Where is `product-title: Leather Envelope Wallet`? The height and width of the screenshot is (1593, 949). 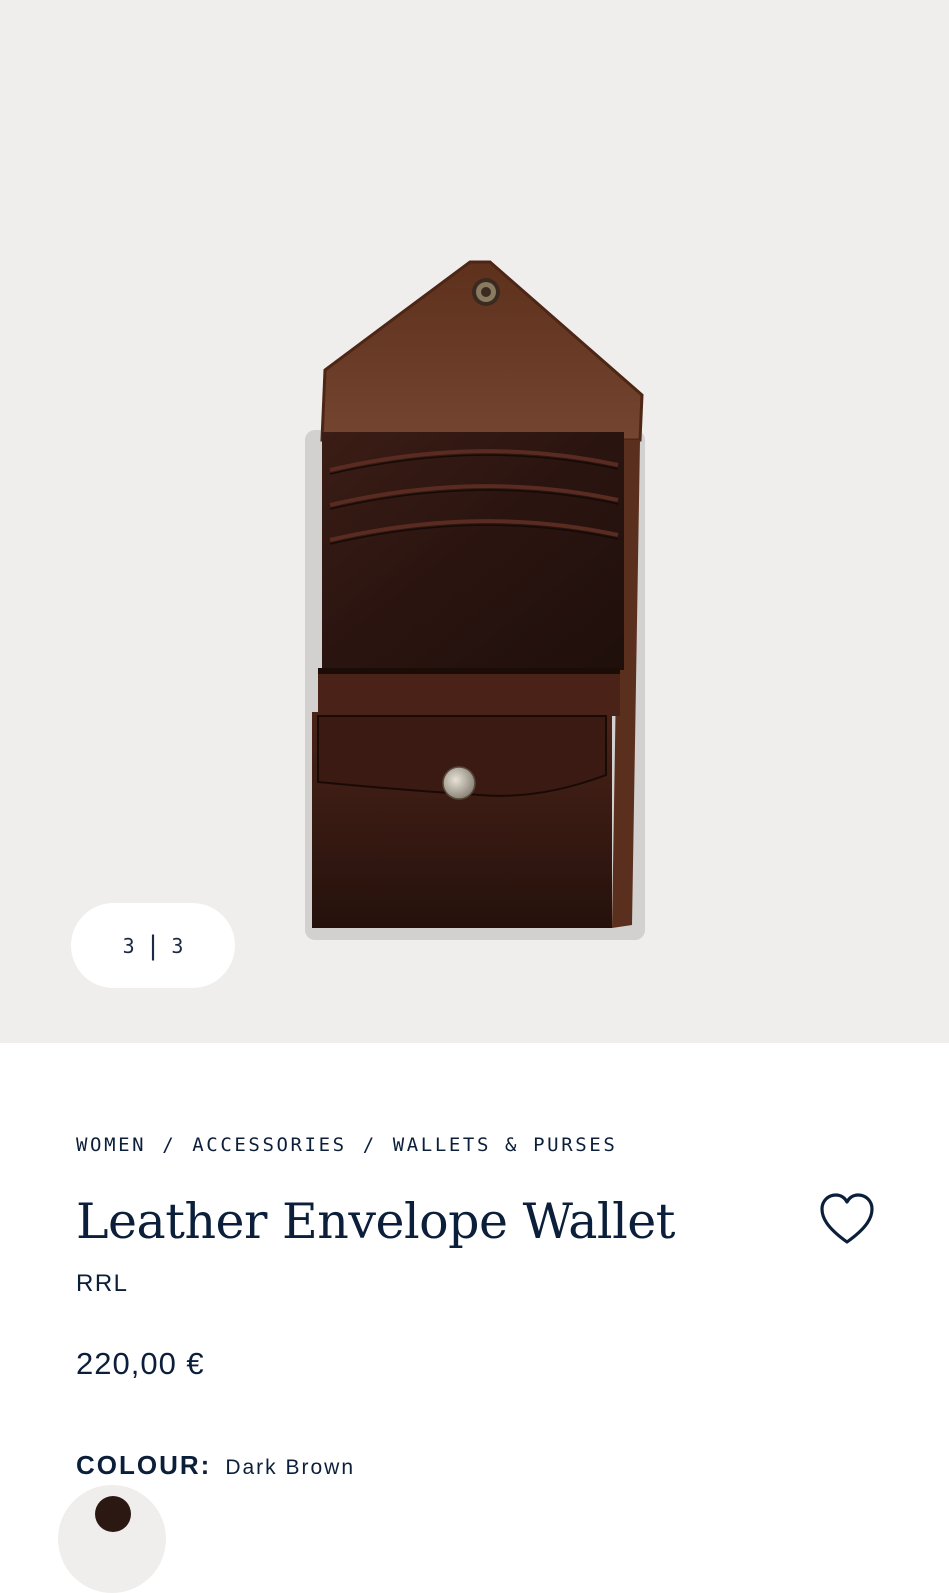
product-title: Leather Envelope Wallet is located at coordinates (375, 1221).